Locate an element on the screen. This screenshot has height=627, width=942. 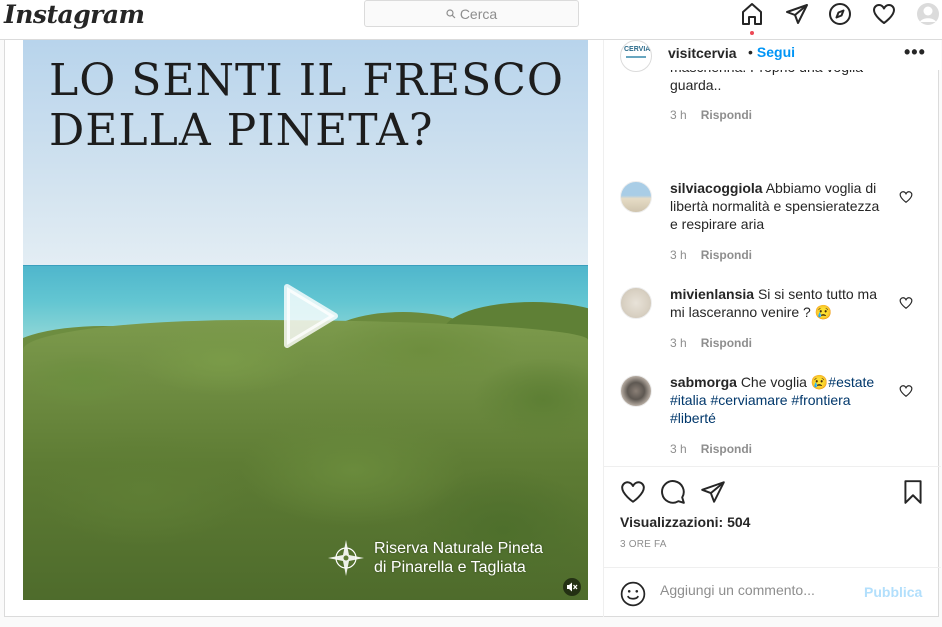
caption-line-1: Riserva Naturale Pineta is located at coordinates (458, 548).